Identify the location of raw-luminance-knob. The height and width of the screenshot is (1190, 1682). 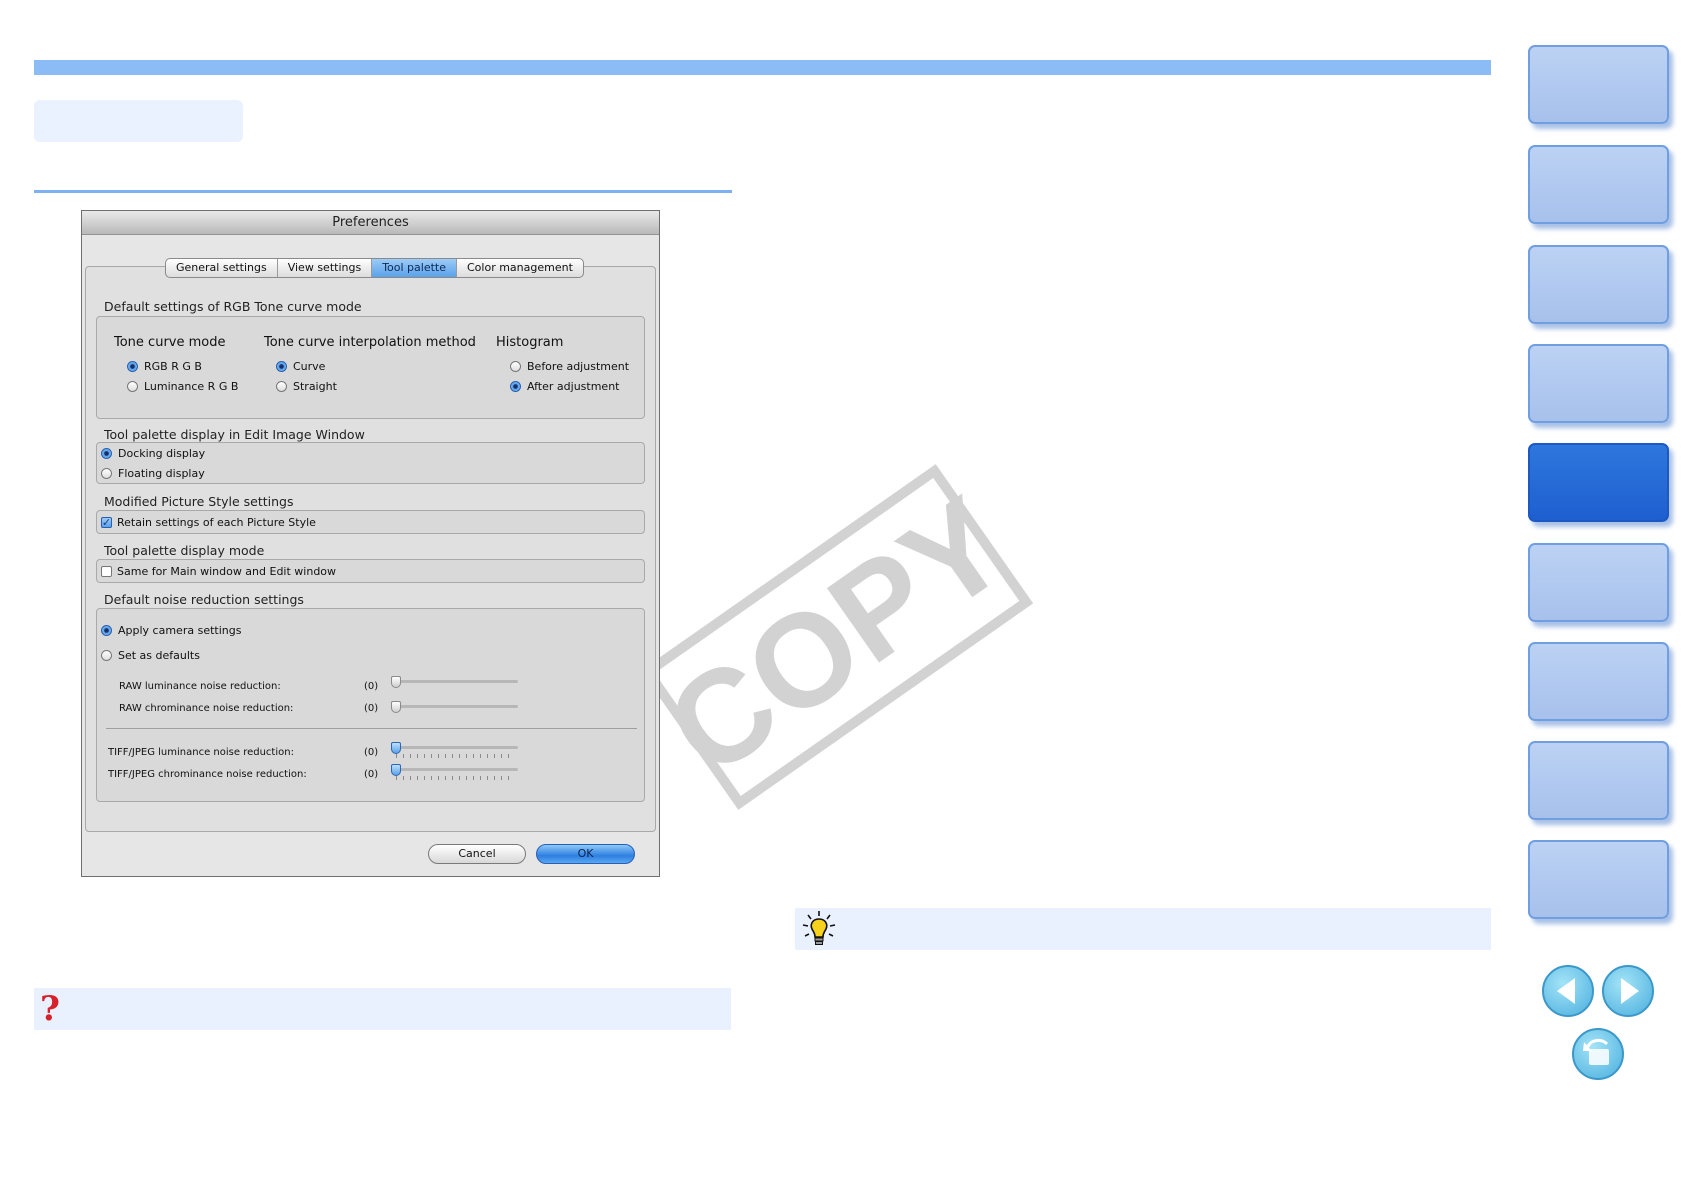
(396, 682).